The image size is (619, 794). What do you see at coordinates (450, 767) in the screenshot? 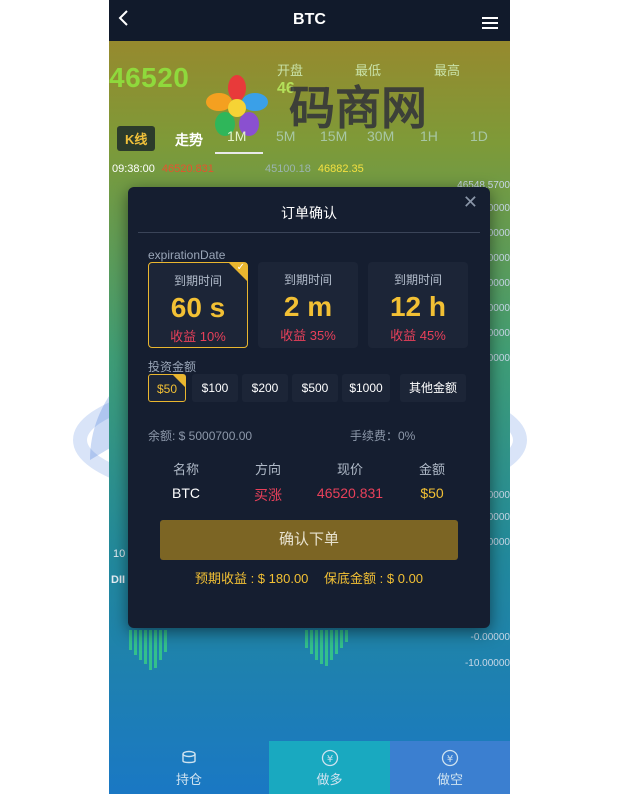
I see `nav-short: ¥ 做空` at bounding box center [450, 767].